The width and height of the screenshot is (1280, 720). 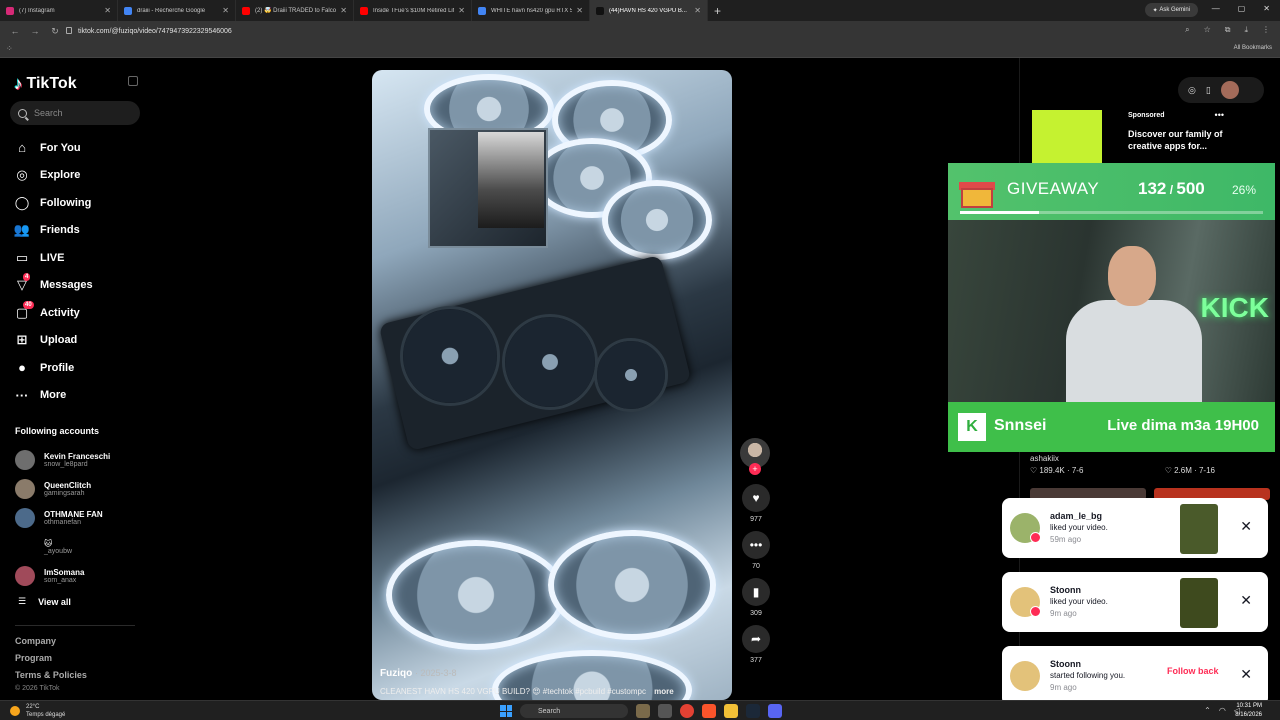 I want to click on view-all-button: ☰ View all, so click(x=44, y=601).